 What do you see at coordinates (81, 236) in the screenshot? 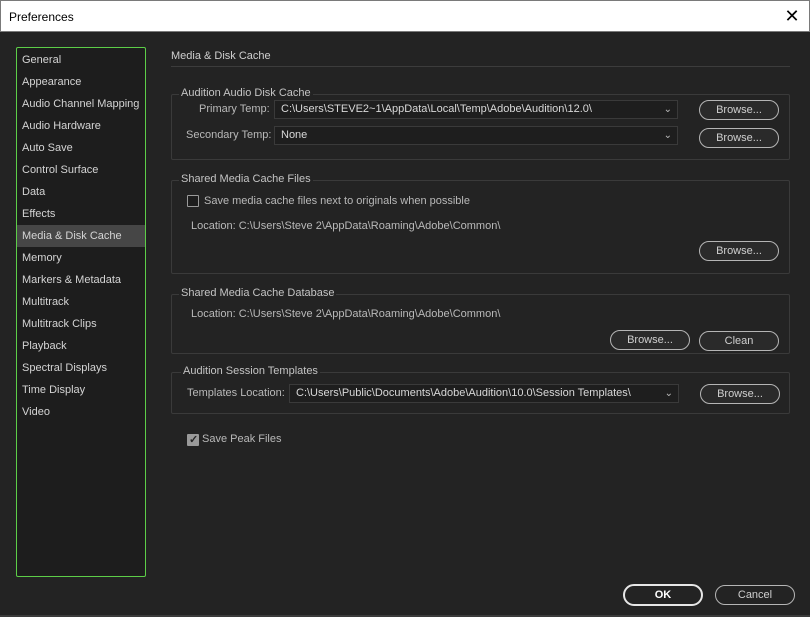
I see `sidebar-item-media-disk-cache: Media & Disk Cache` at bounding box center [81, 236].